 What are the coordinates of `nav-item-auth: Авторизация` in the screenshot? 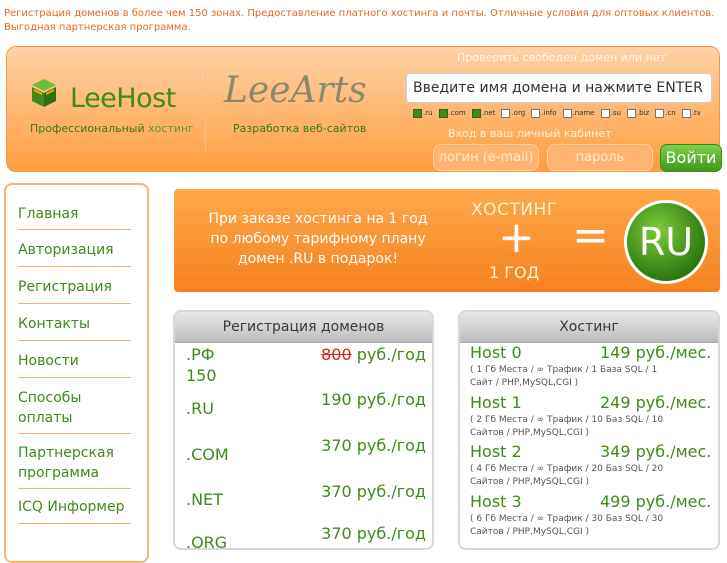 It's located at (74, 250).